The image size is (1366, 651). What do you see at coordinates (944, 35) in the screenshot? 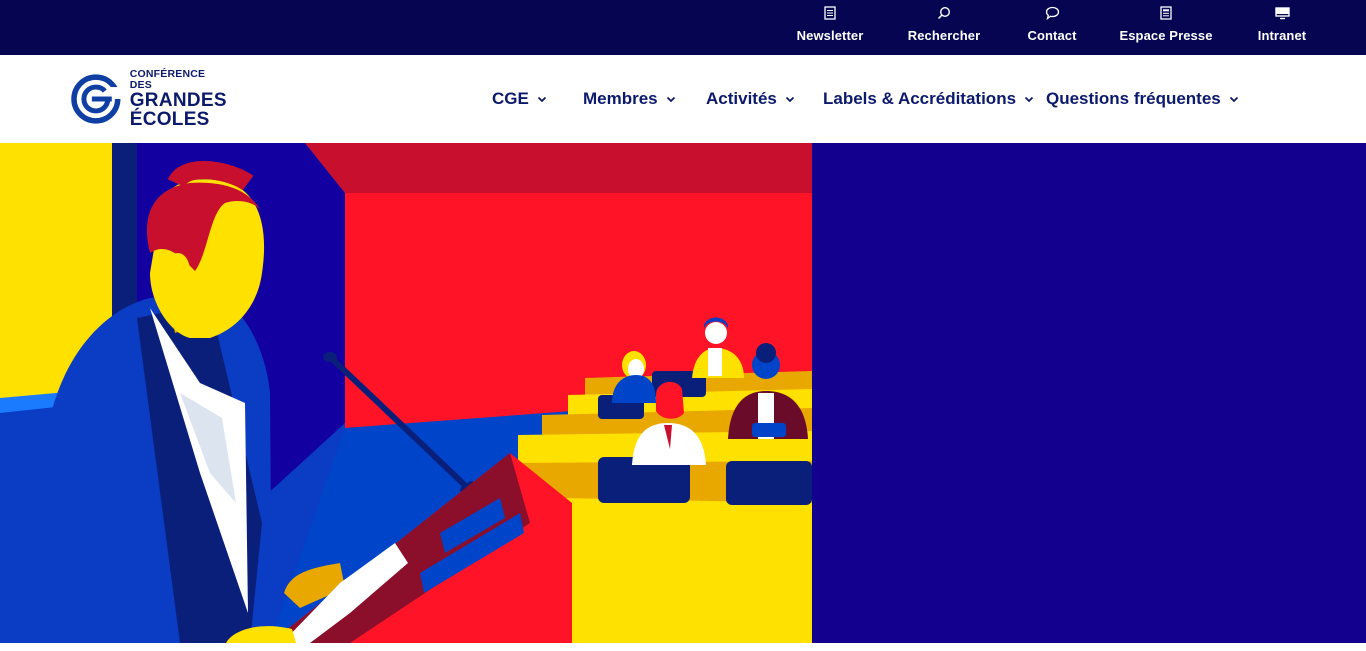
I see `top-link-label: Rechercher` at bounding box center [944, 35].